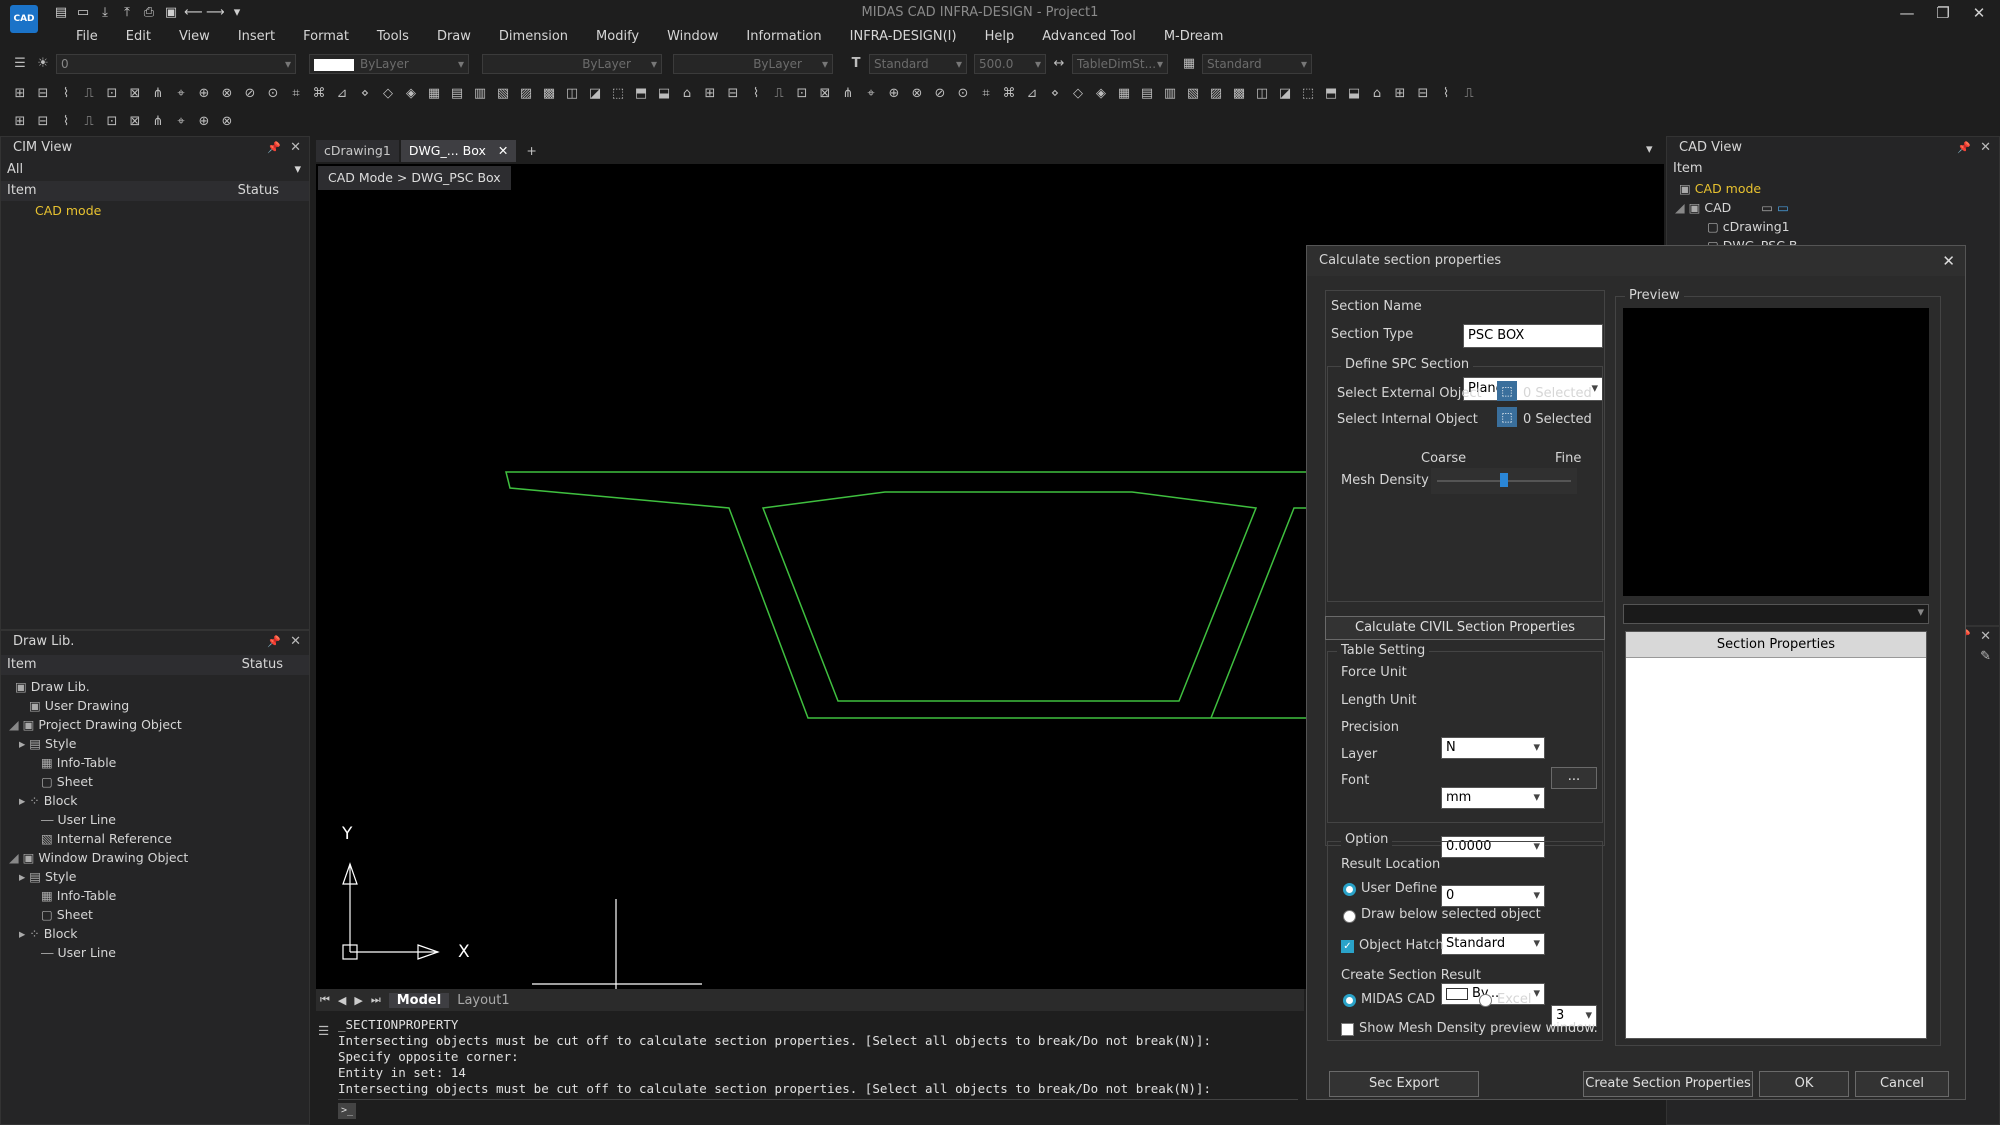 This screenshot has height=1125, width=2000. What do you see at coordinates (194, 37) in the screenshot?
I see `menu-view: View` at bounding box center [194, 37].